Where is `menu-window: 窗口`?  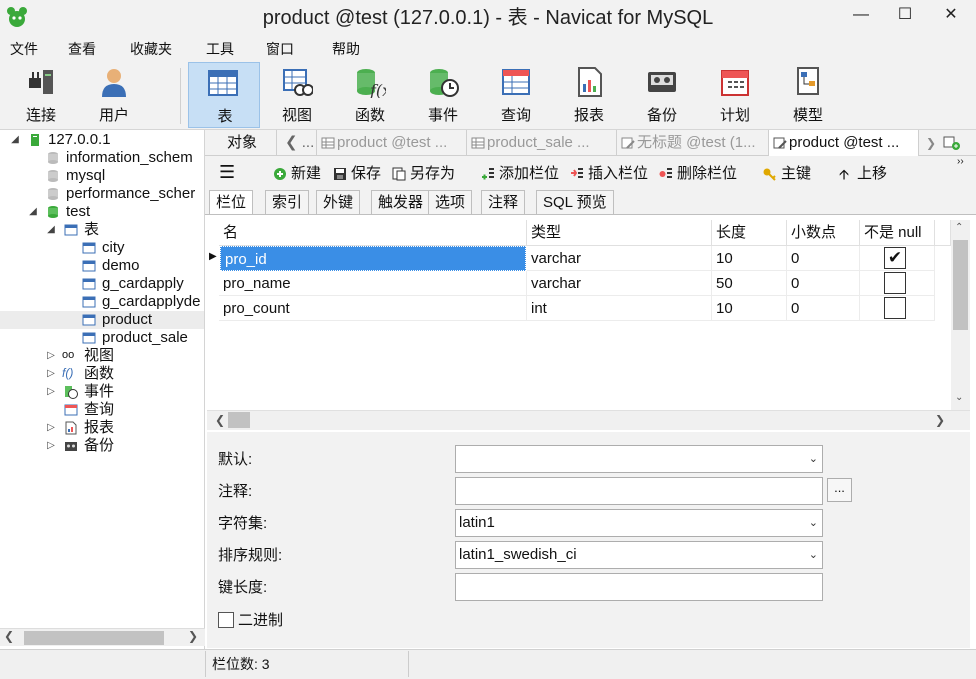 menu-window: 窗口 is located at coordinates (280, 49).